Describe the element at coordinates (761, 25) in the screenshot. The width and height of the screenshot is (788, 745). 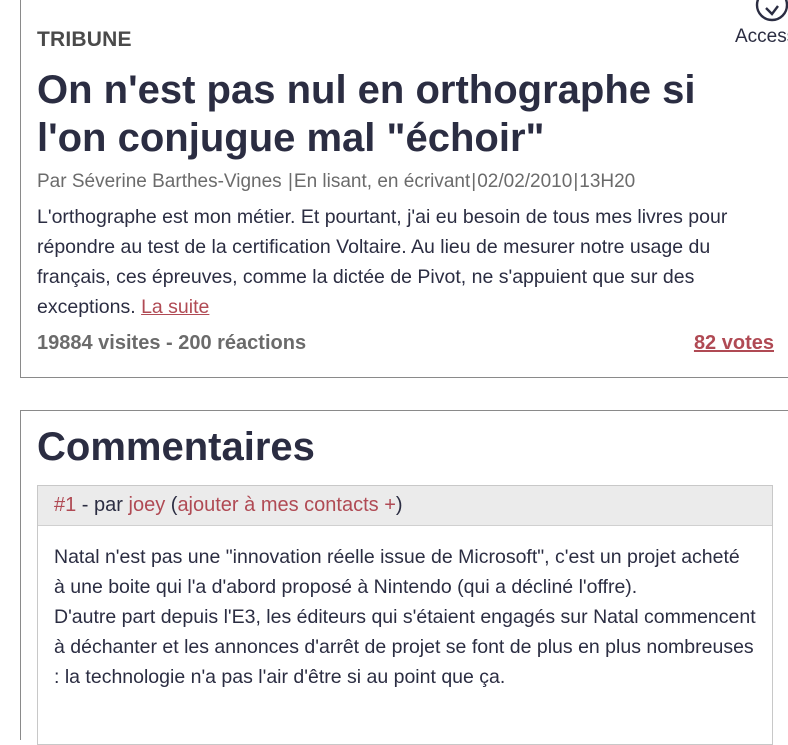
I see `accessibility-button: Accessibilité` at that location.